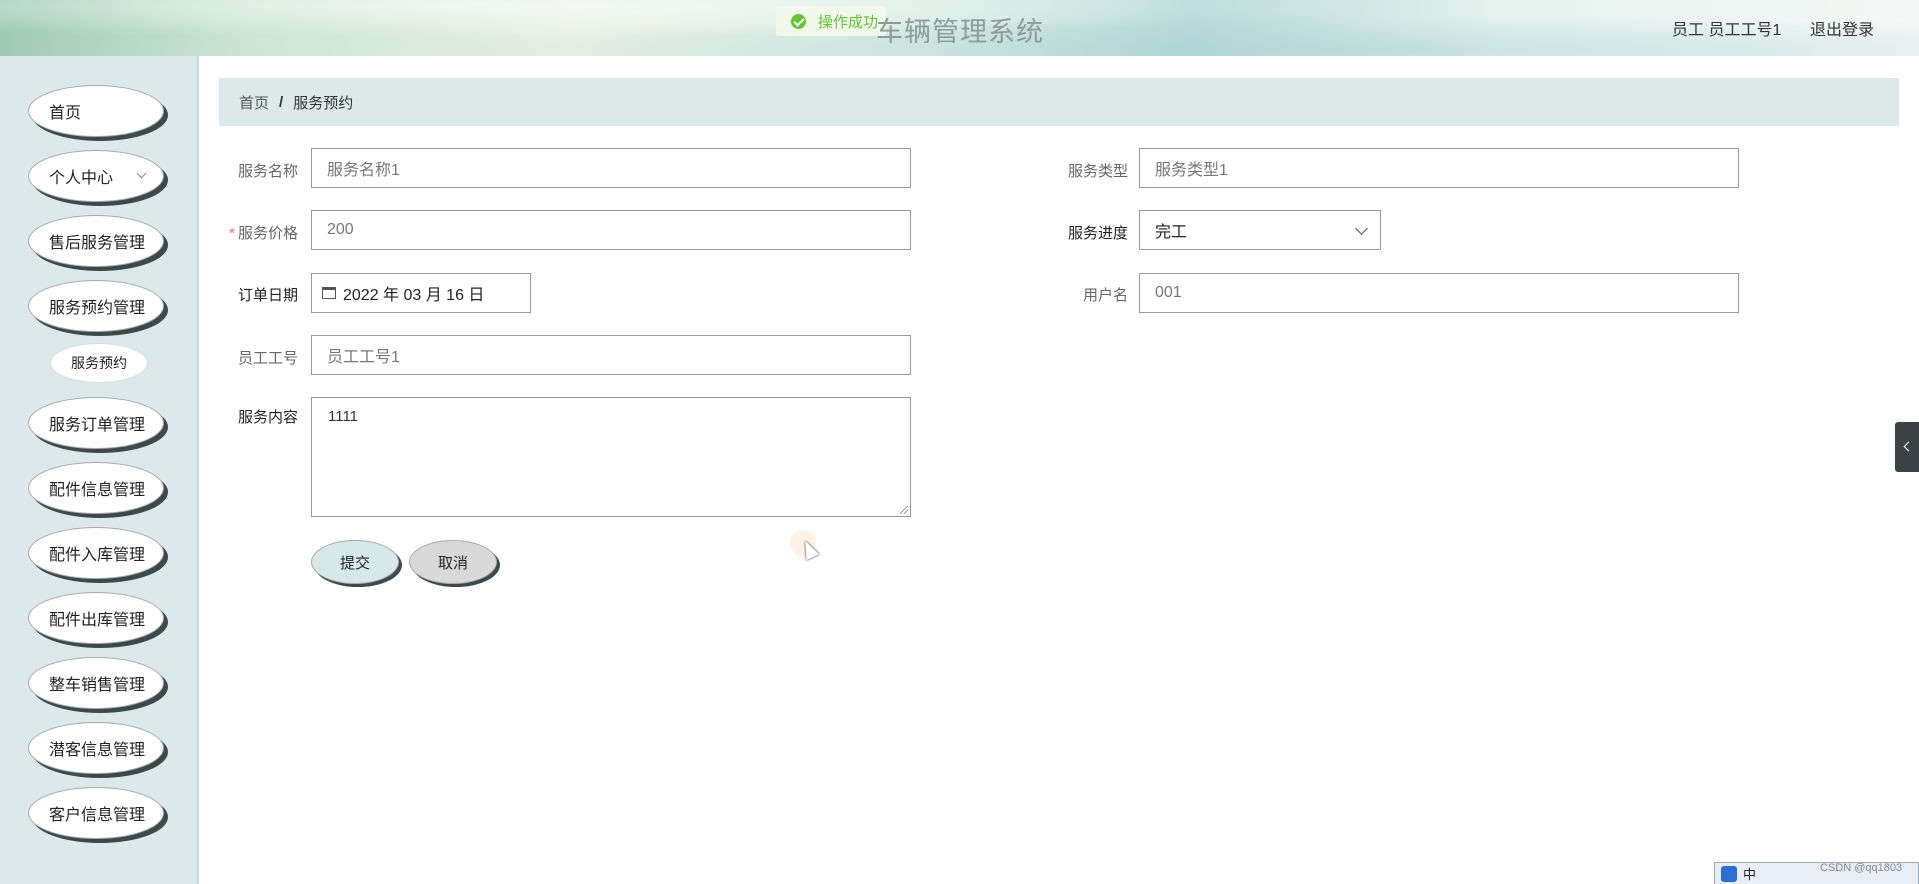  Describe the element at coordinates (267, 295) in the screenshot. I see `order-date-label: 订单日期` at that location.